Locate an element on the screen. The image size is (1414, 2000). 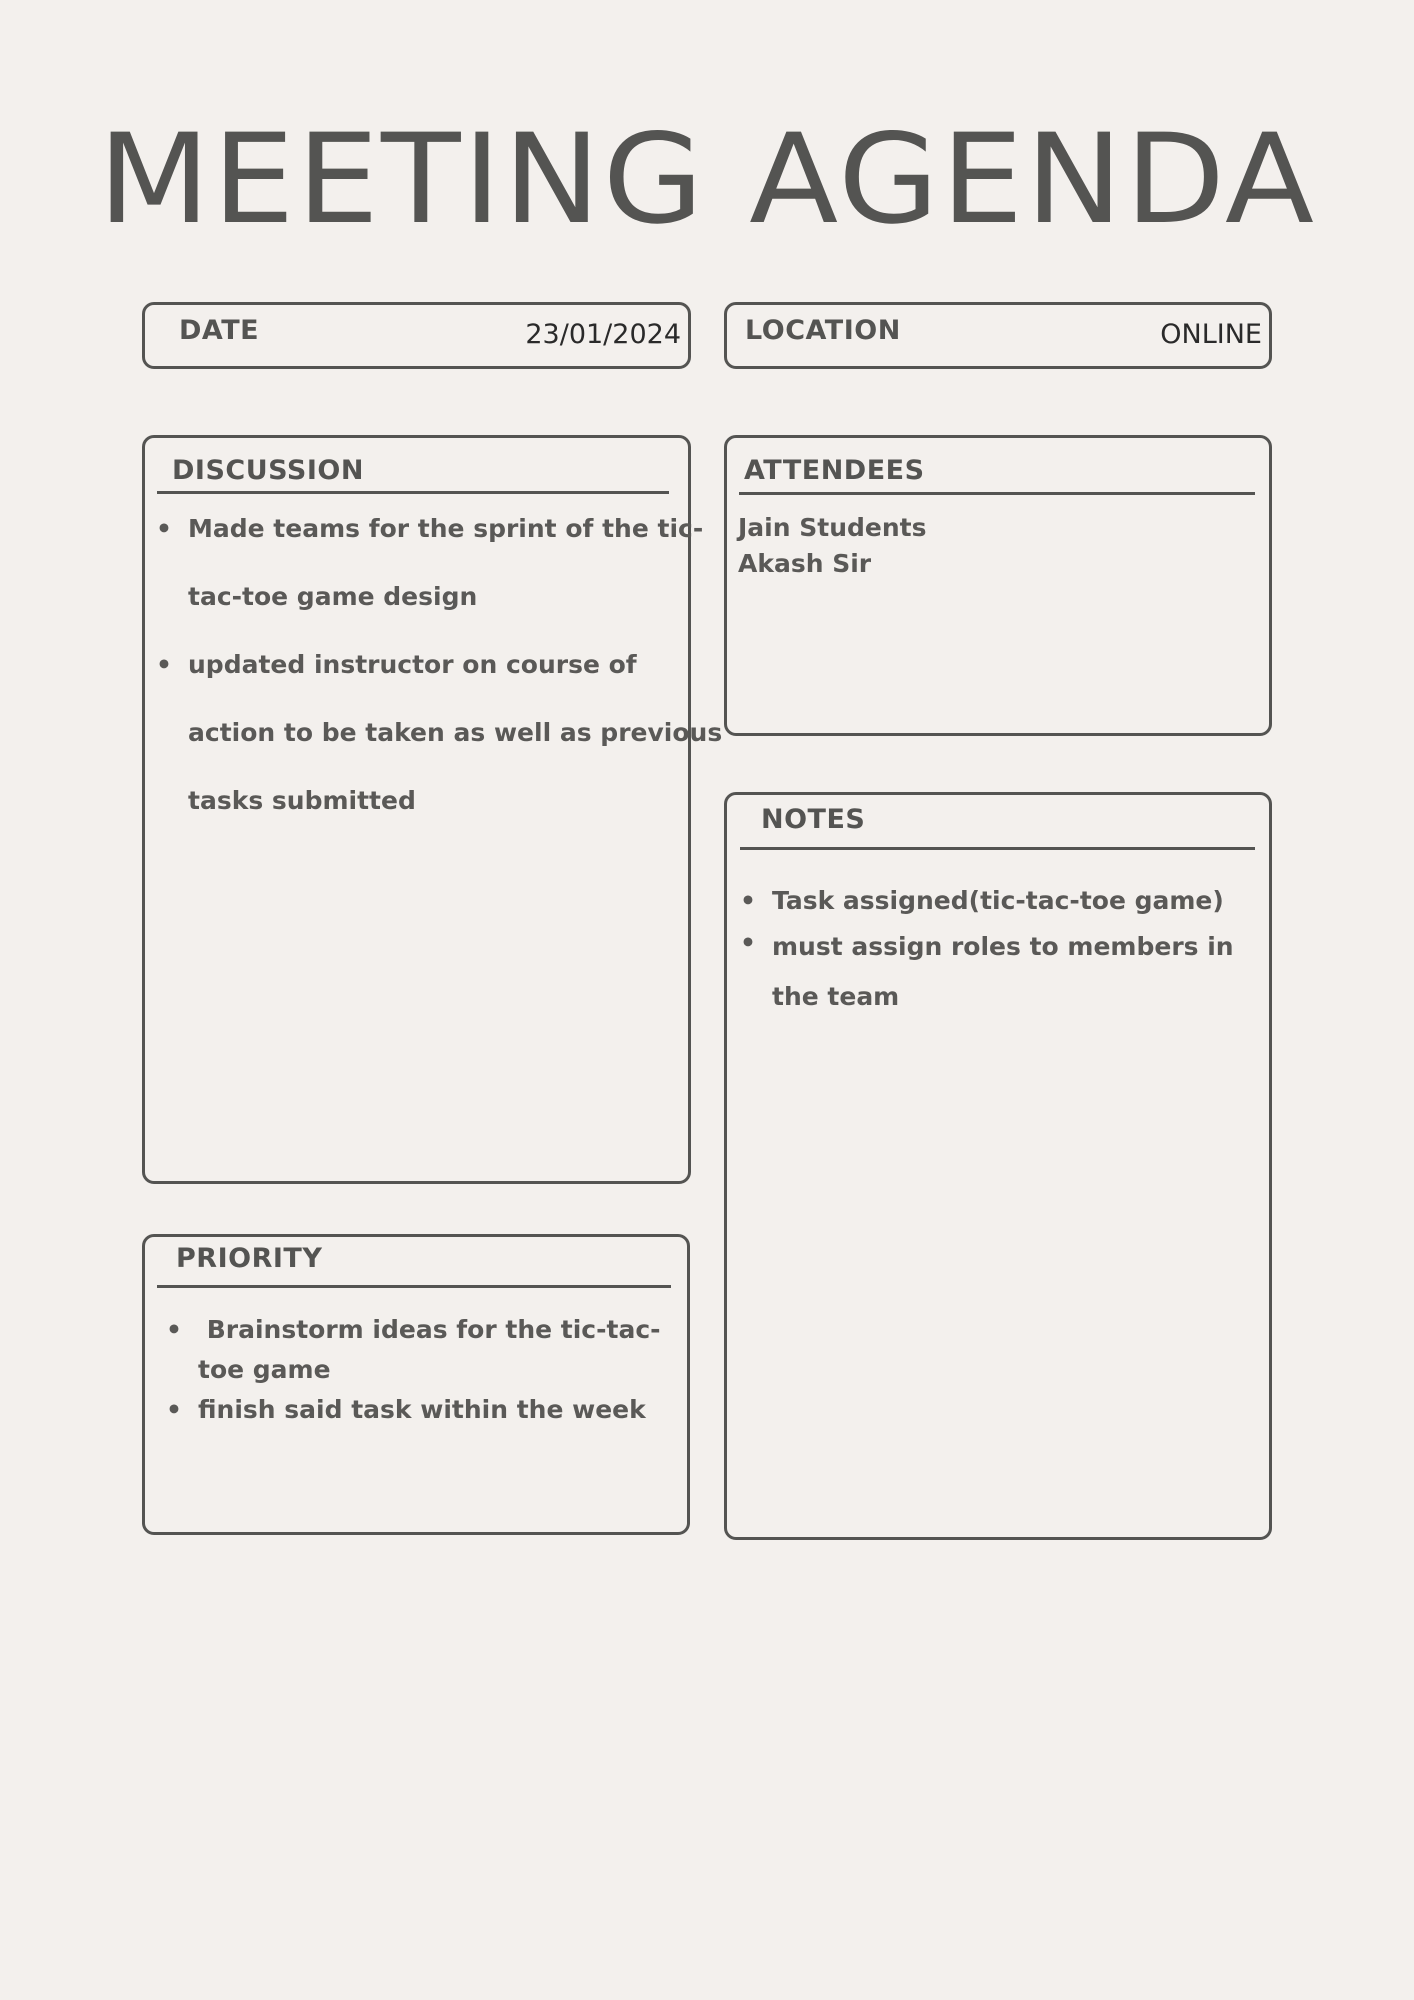
attendee-name: Akash Sir is located at coordinates (805, 563).